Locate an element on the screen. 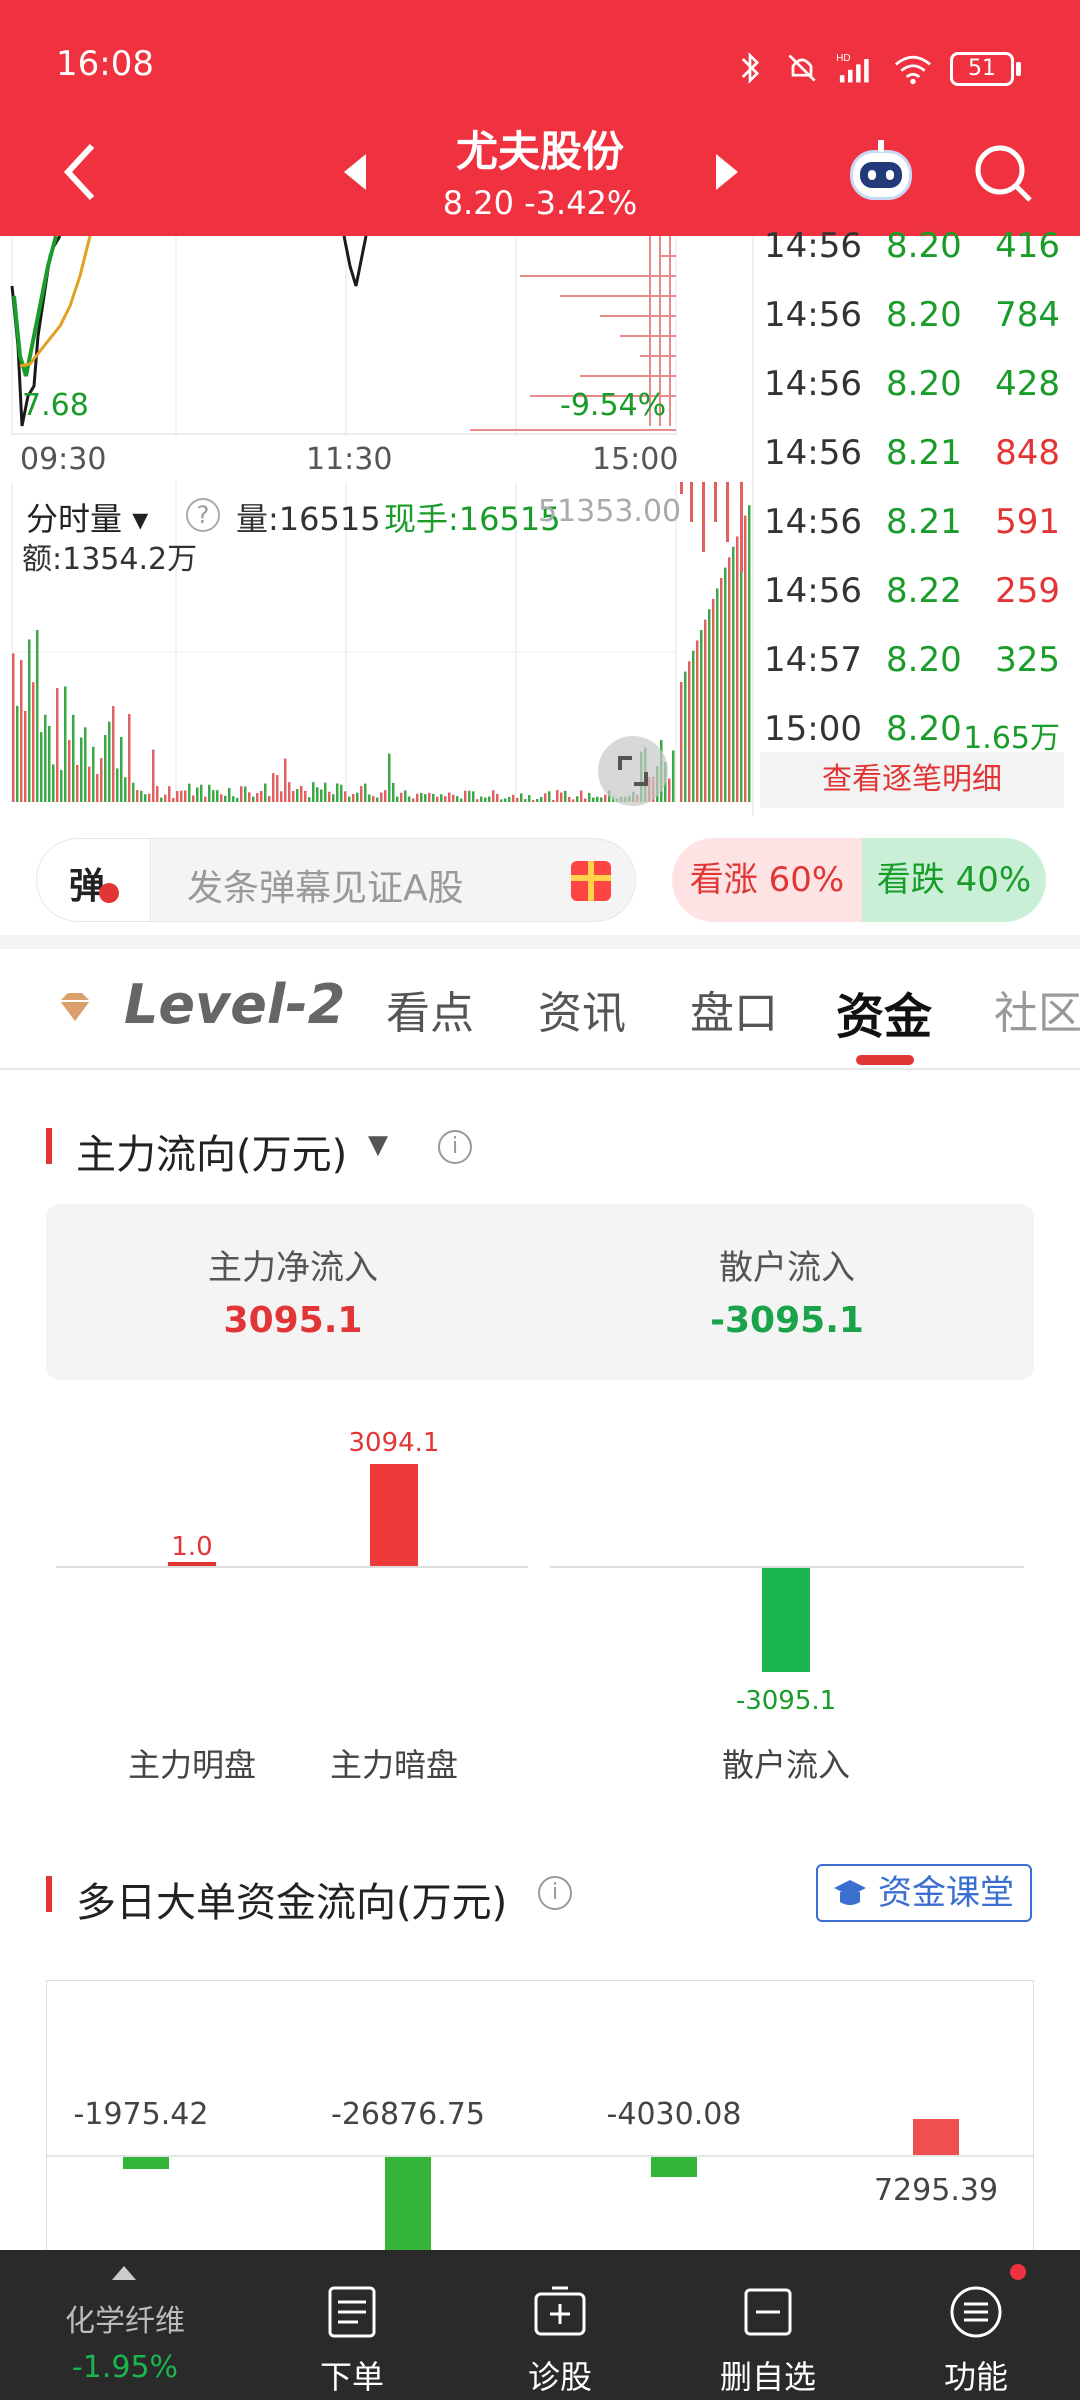 The width and height of the screenshot is (1080, 2400). danmu-input: 弹 发条弹幕见证A股 is located at coordinates (336, 880).